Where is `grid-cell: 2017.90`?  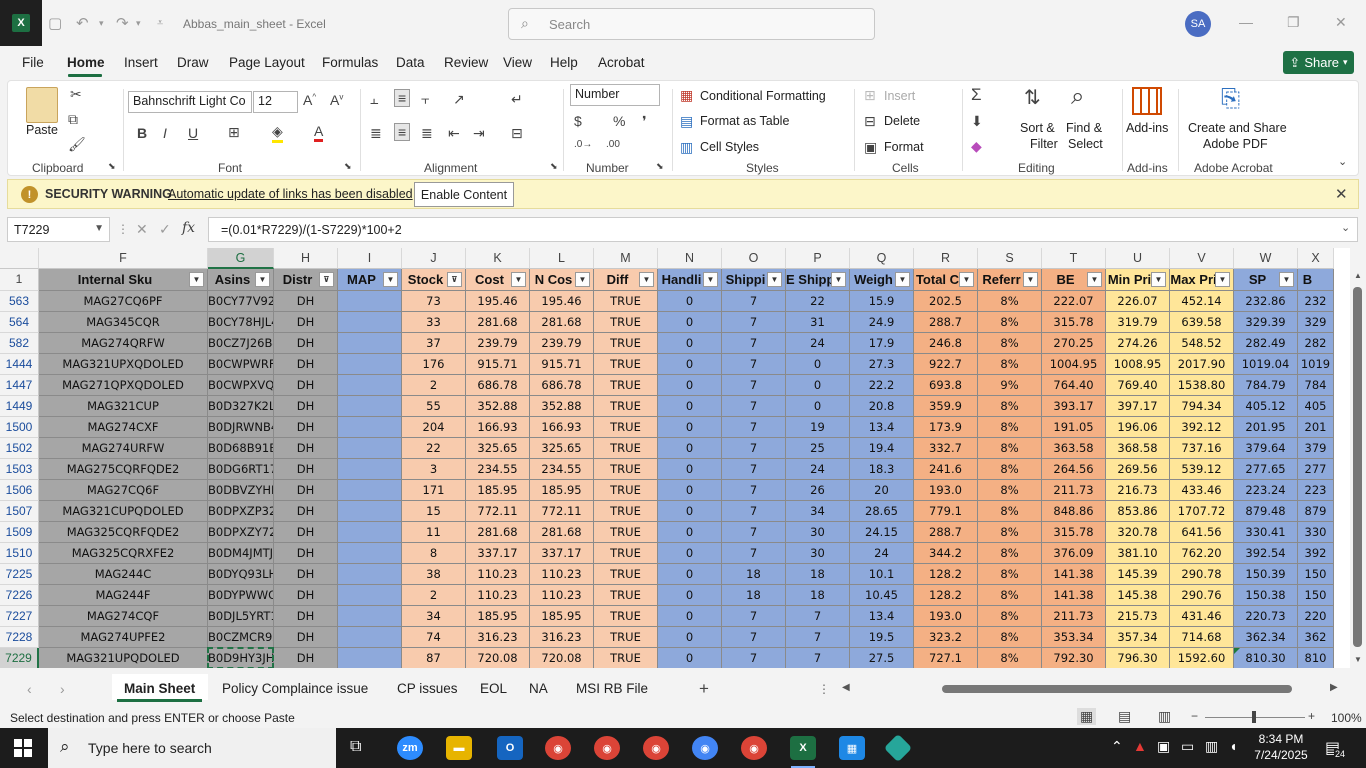
grid-cell: 2017.90 is located at coordinates (1202, 364).